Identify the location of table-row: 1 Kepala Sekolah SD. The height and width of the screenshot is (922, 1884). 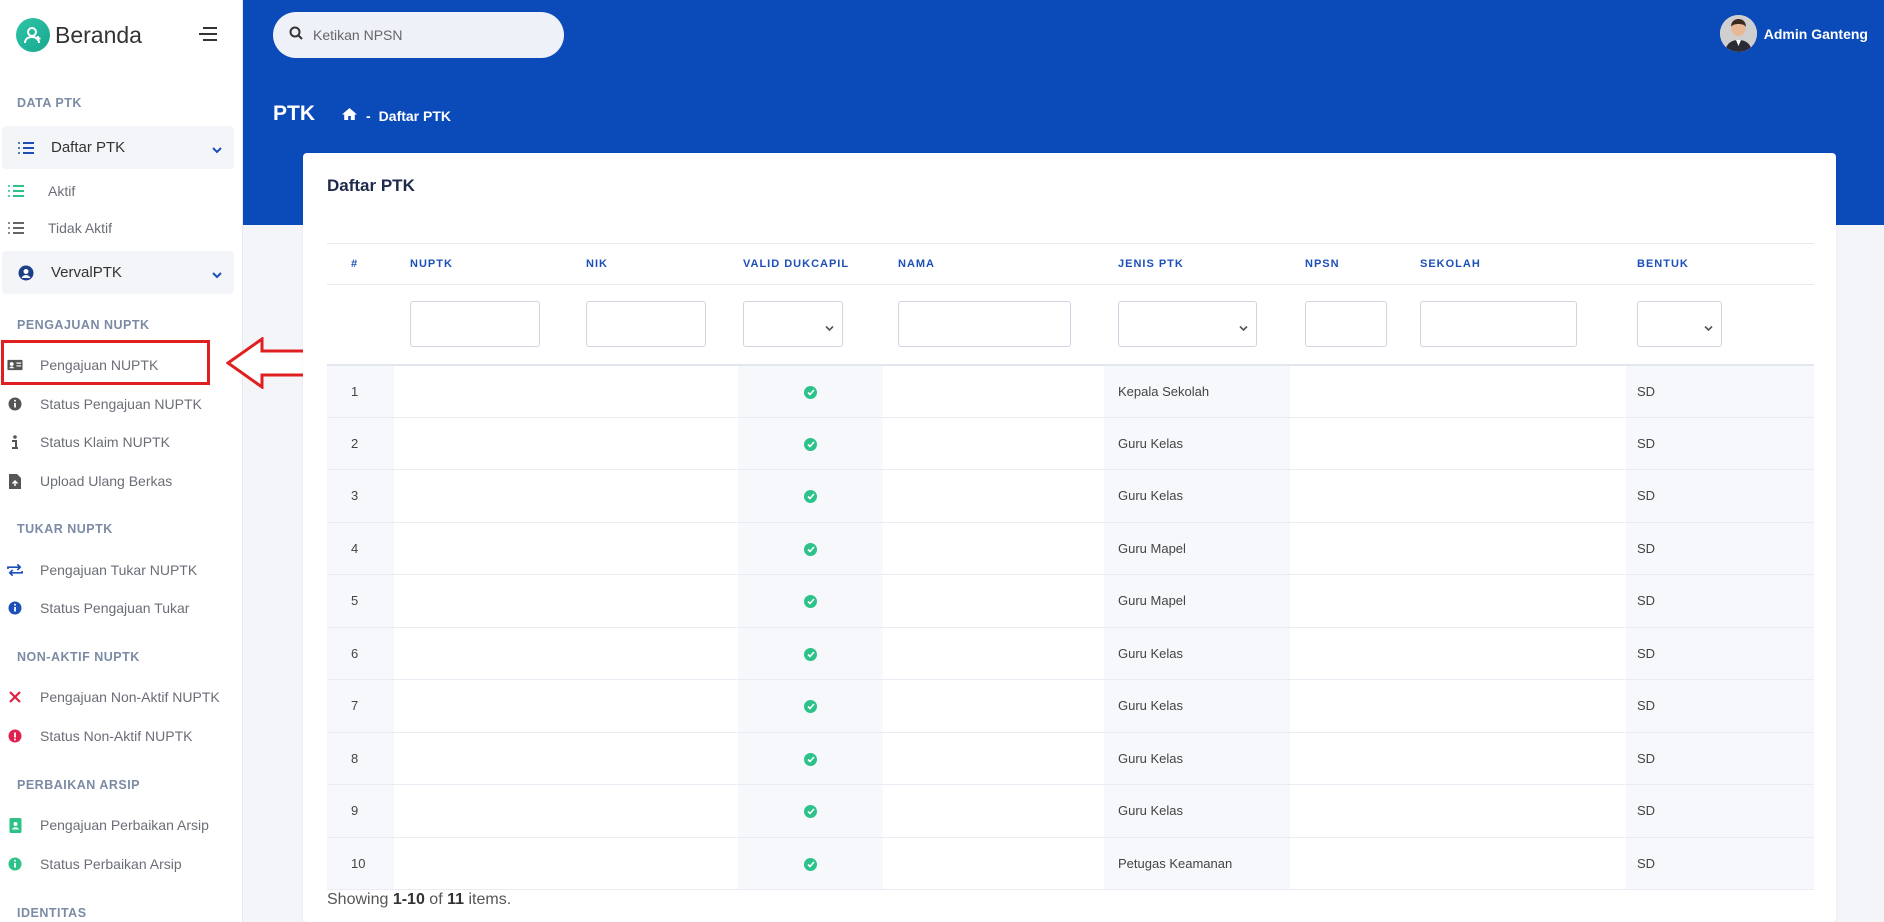
(1070, 391).